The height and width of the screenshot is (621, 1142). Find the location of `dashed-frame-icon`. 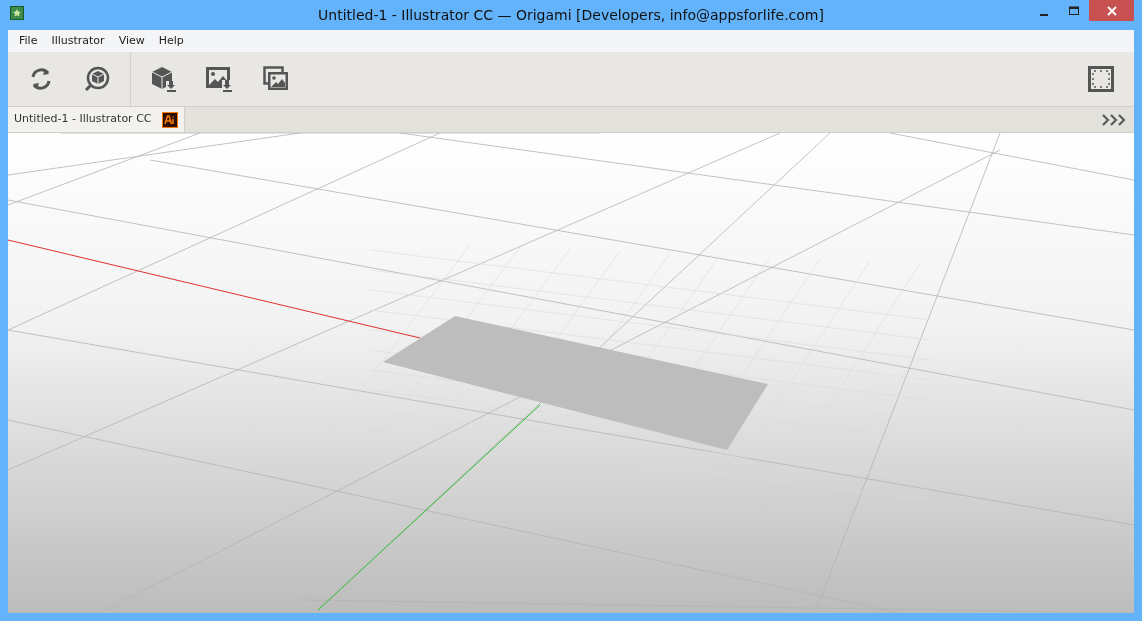

dashed-frame-icon is located at coordinates (1101, 79).